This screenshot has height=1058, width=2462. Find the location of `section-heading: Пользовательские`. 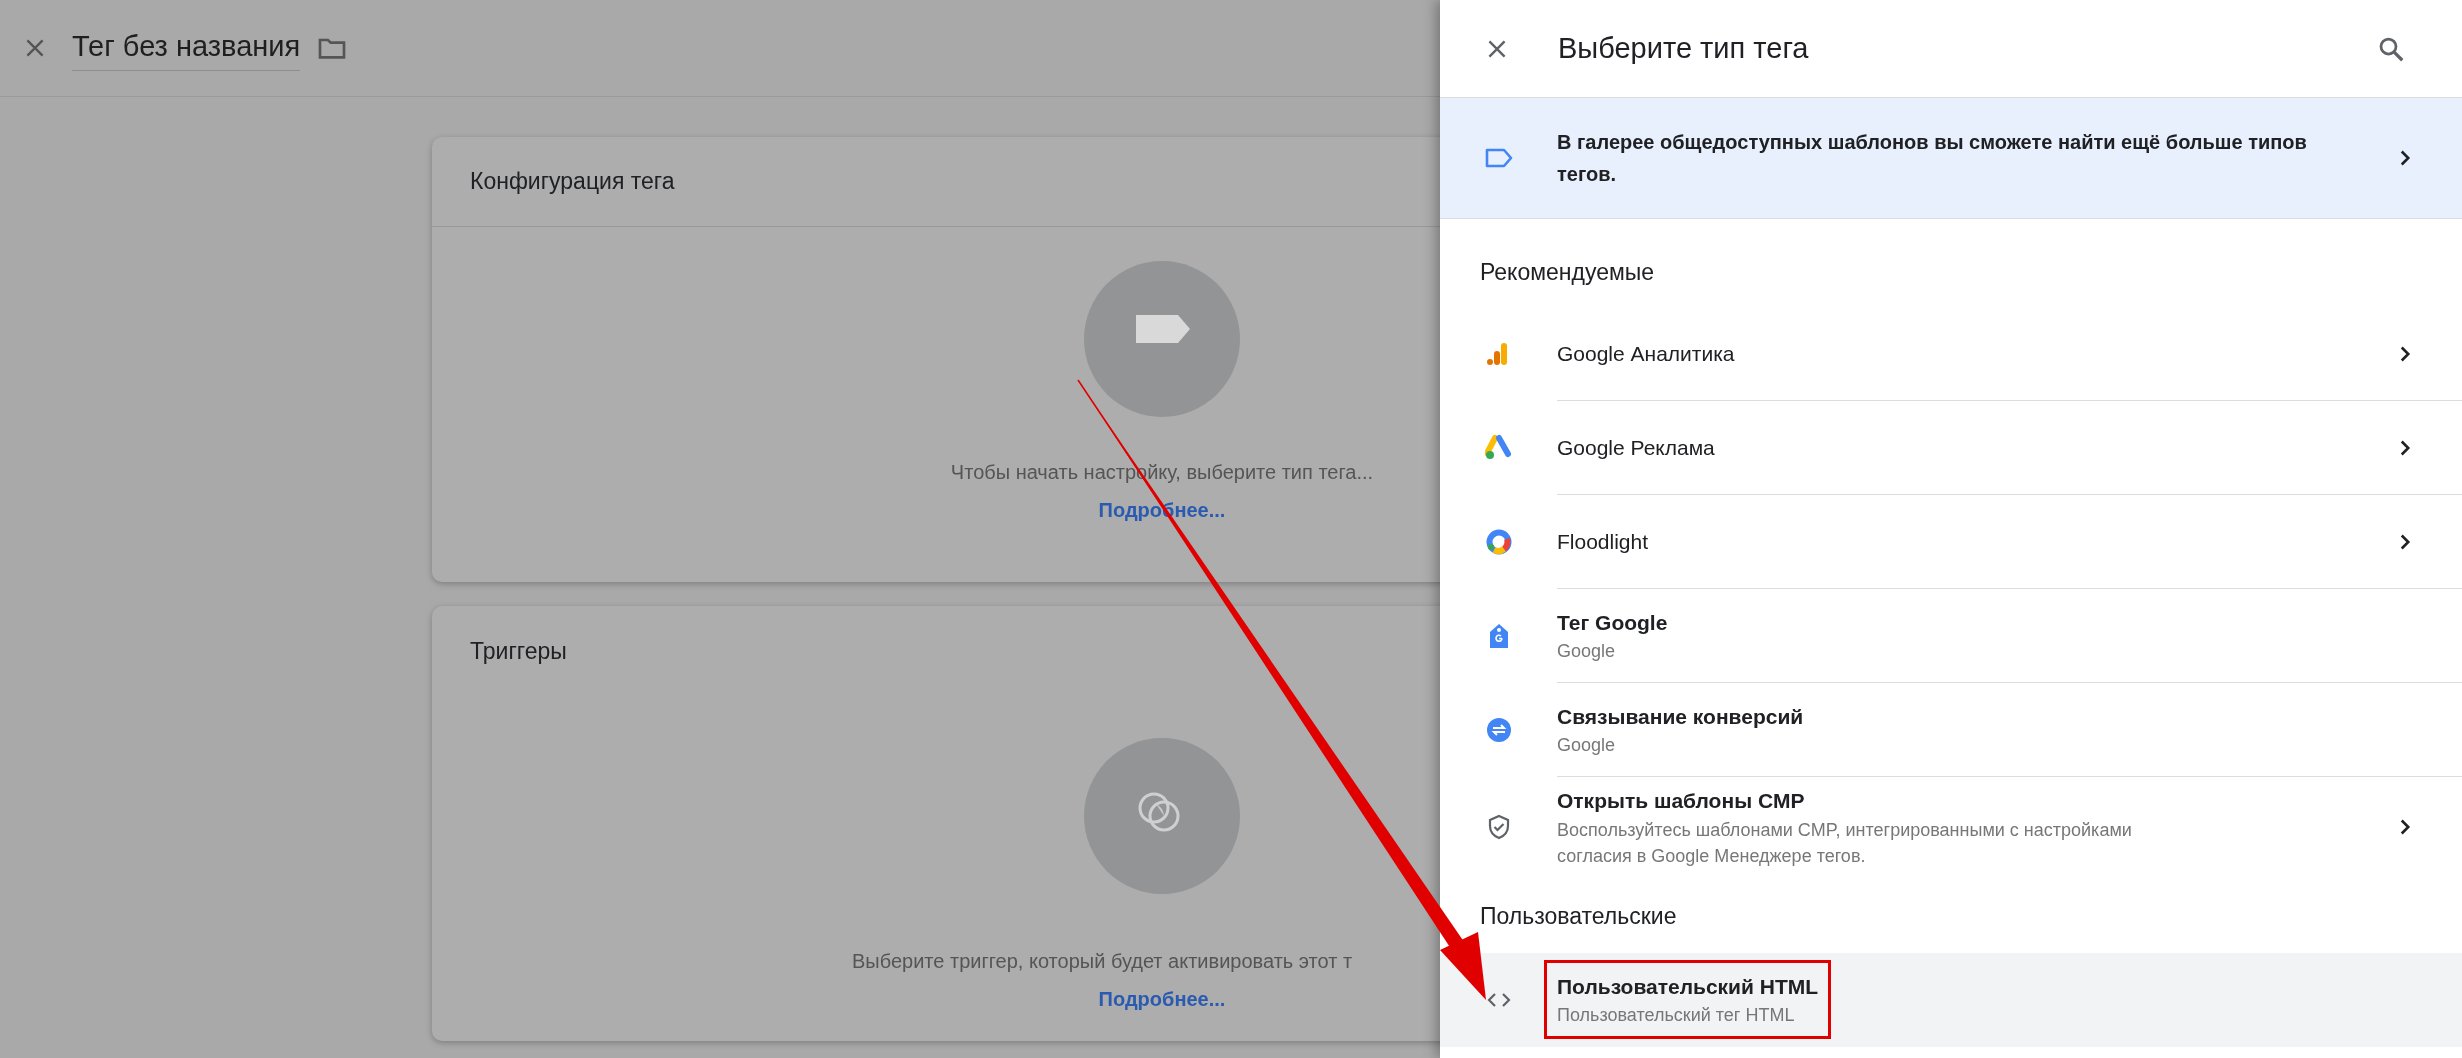

section-heading: Пользовательские is located at coordinates (1578, 915).